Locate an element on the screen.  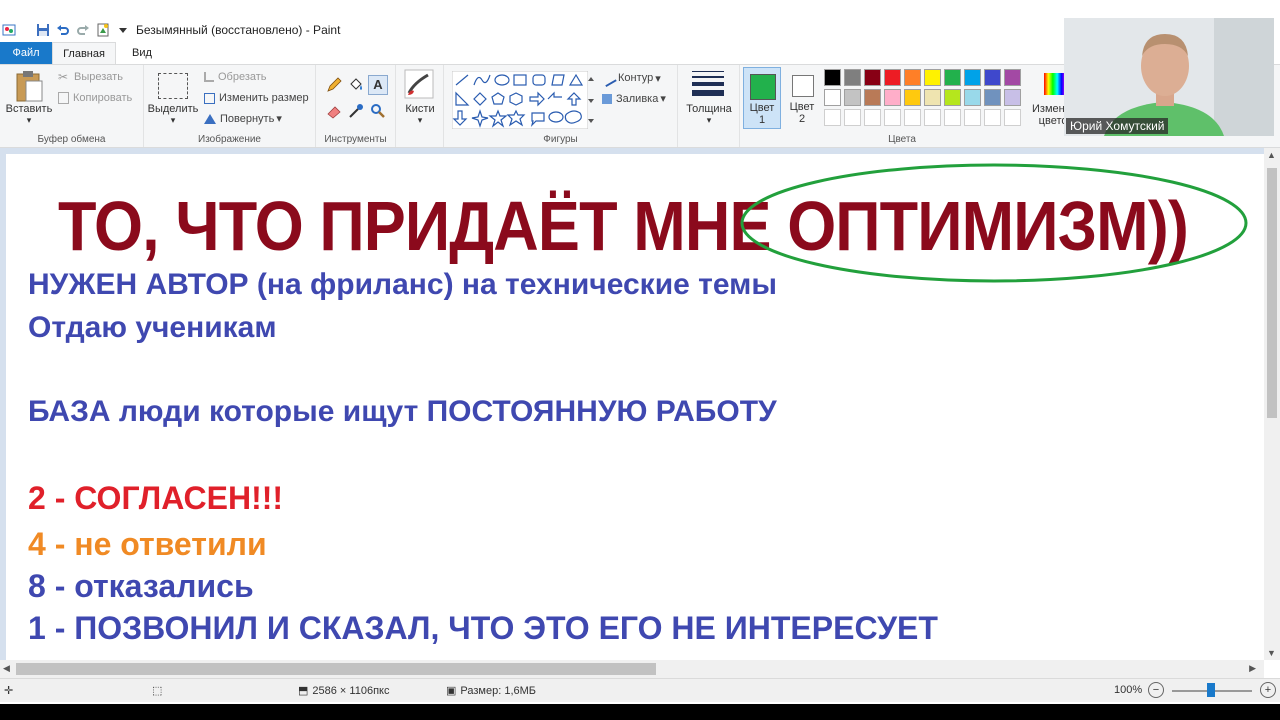
text-line-database: БАЗА люди которые ищут ПОСТОЯННУЮ РАБОТУ is located at coordinates (402, 411).